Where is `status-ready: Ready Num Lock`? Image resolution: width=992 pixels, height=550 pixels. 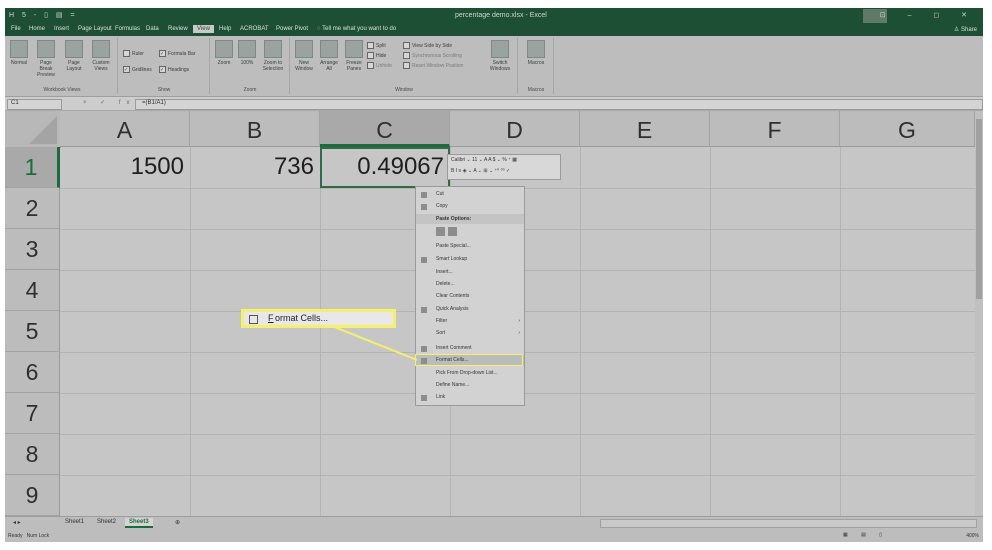
status-ready: Ready Num Lock is located at coordinates (28, 536).